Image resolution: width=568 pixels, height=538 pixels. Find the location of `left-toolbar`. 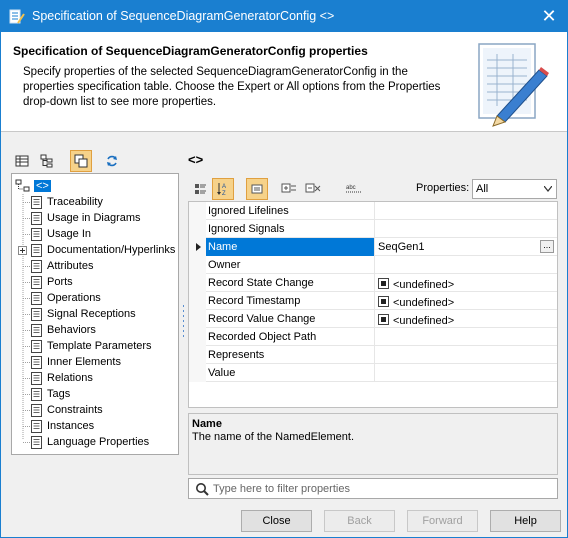

left-toolbar is located at coordinates (96, 161).